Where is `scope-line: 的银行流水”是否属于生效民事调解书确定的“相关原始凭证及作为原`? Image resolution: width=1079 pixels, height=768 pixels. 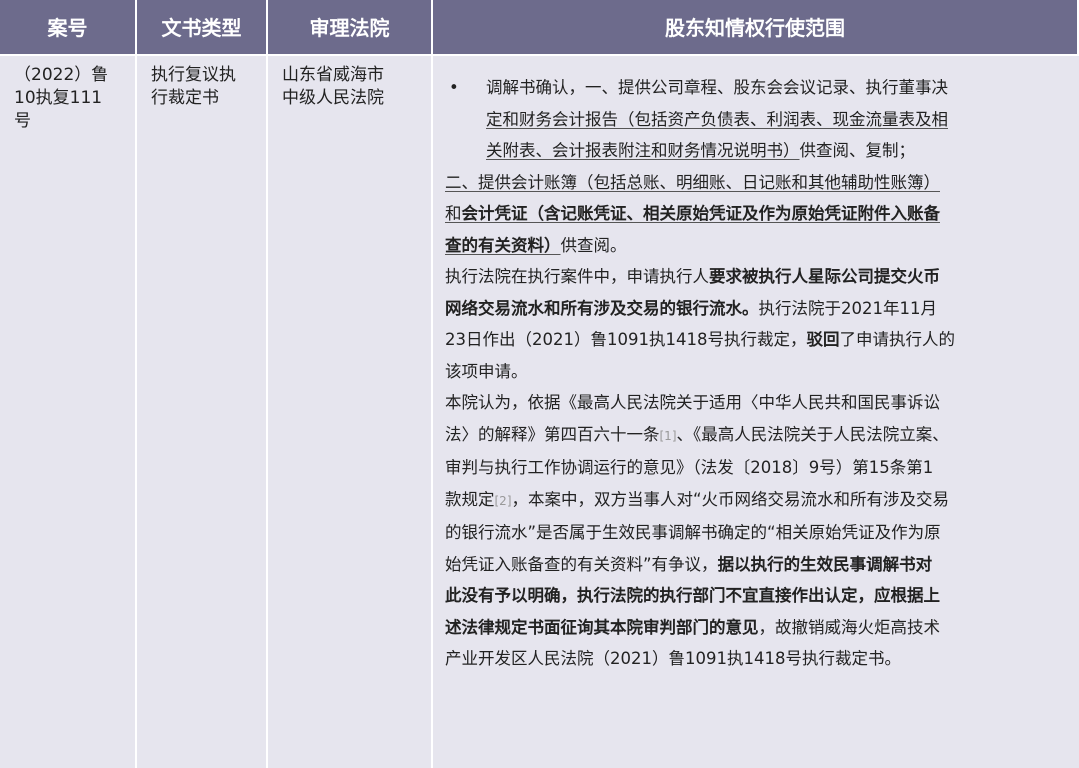 scope-line: 的银行流水”是否属于生效民事调解书确定的“相关原始凭证及作为原 is located at coordinates (755, 533).